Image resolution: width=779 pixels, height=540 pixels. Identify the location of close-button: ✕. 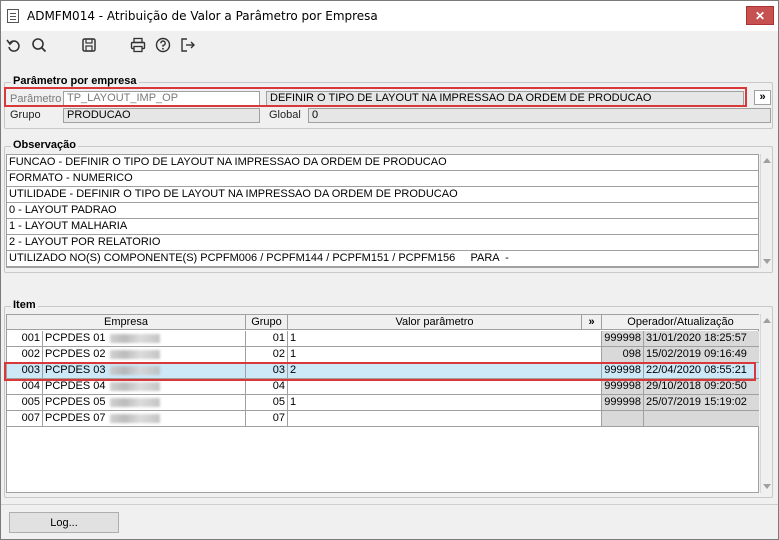
(760, 15).